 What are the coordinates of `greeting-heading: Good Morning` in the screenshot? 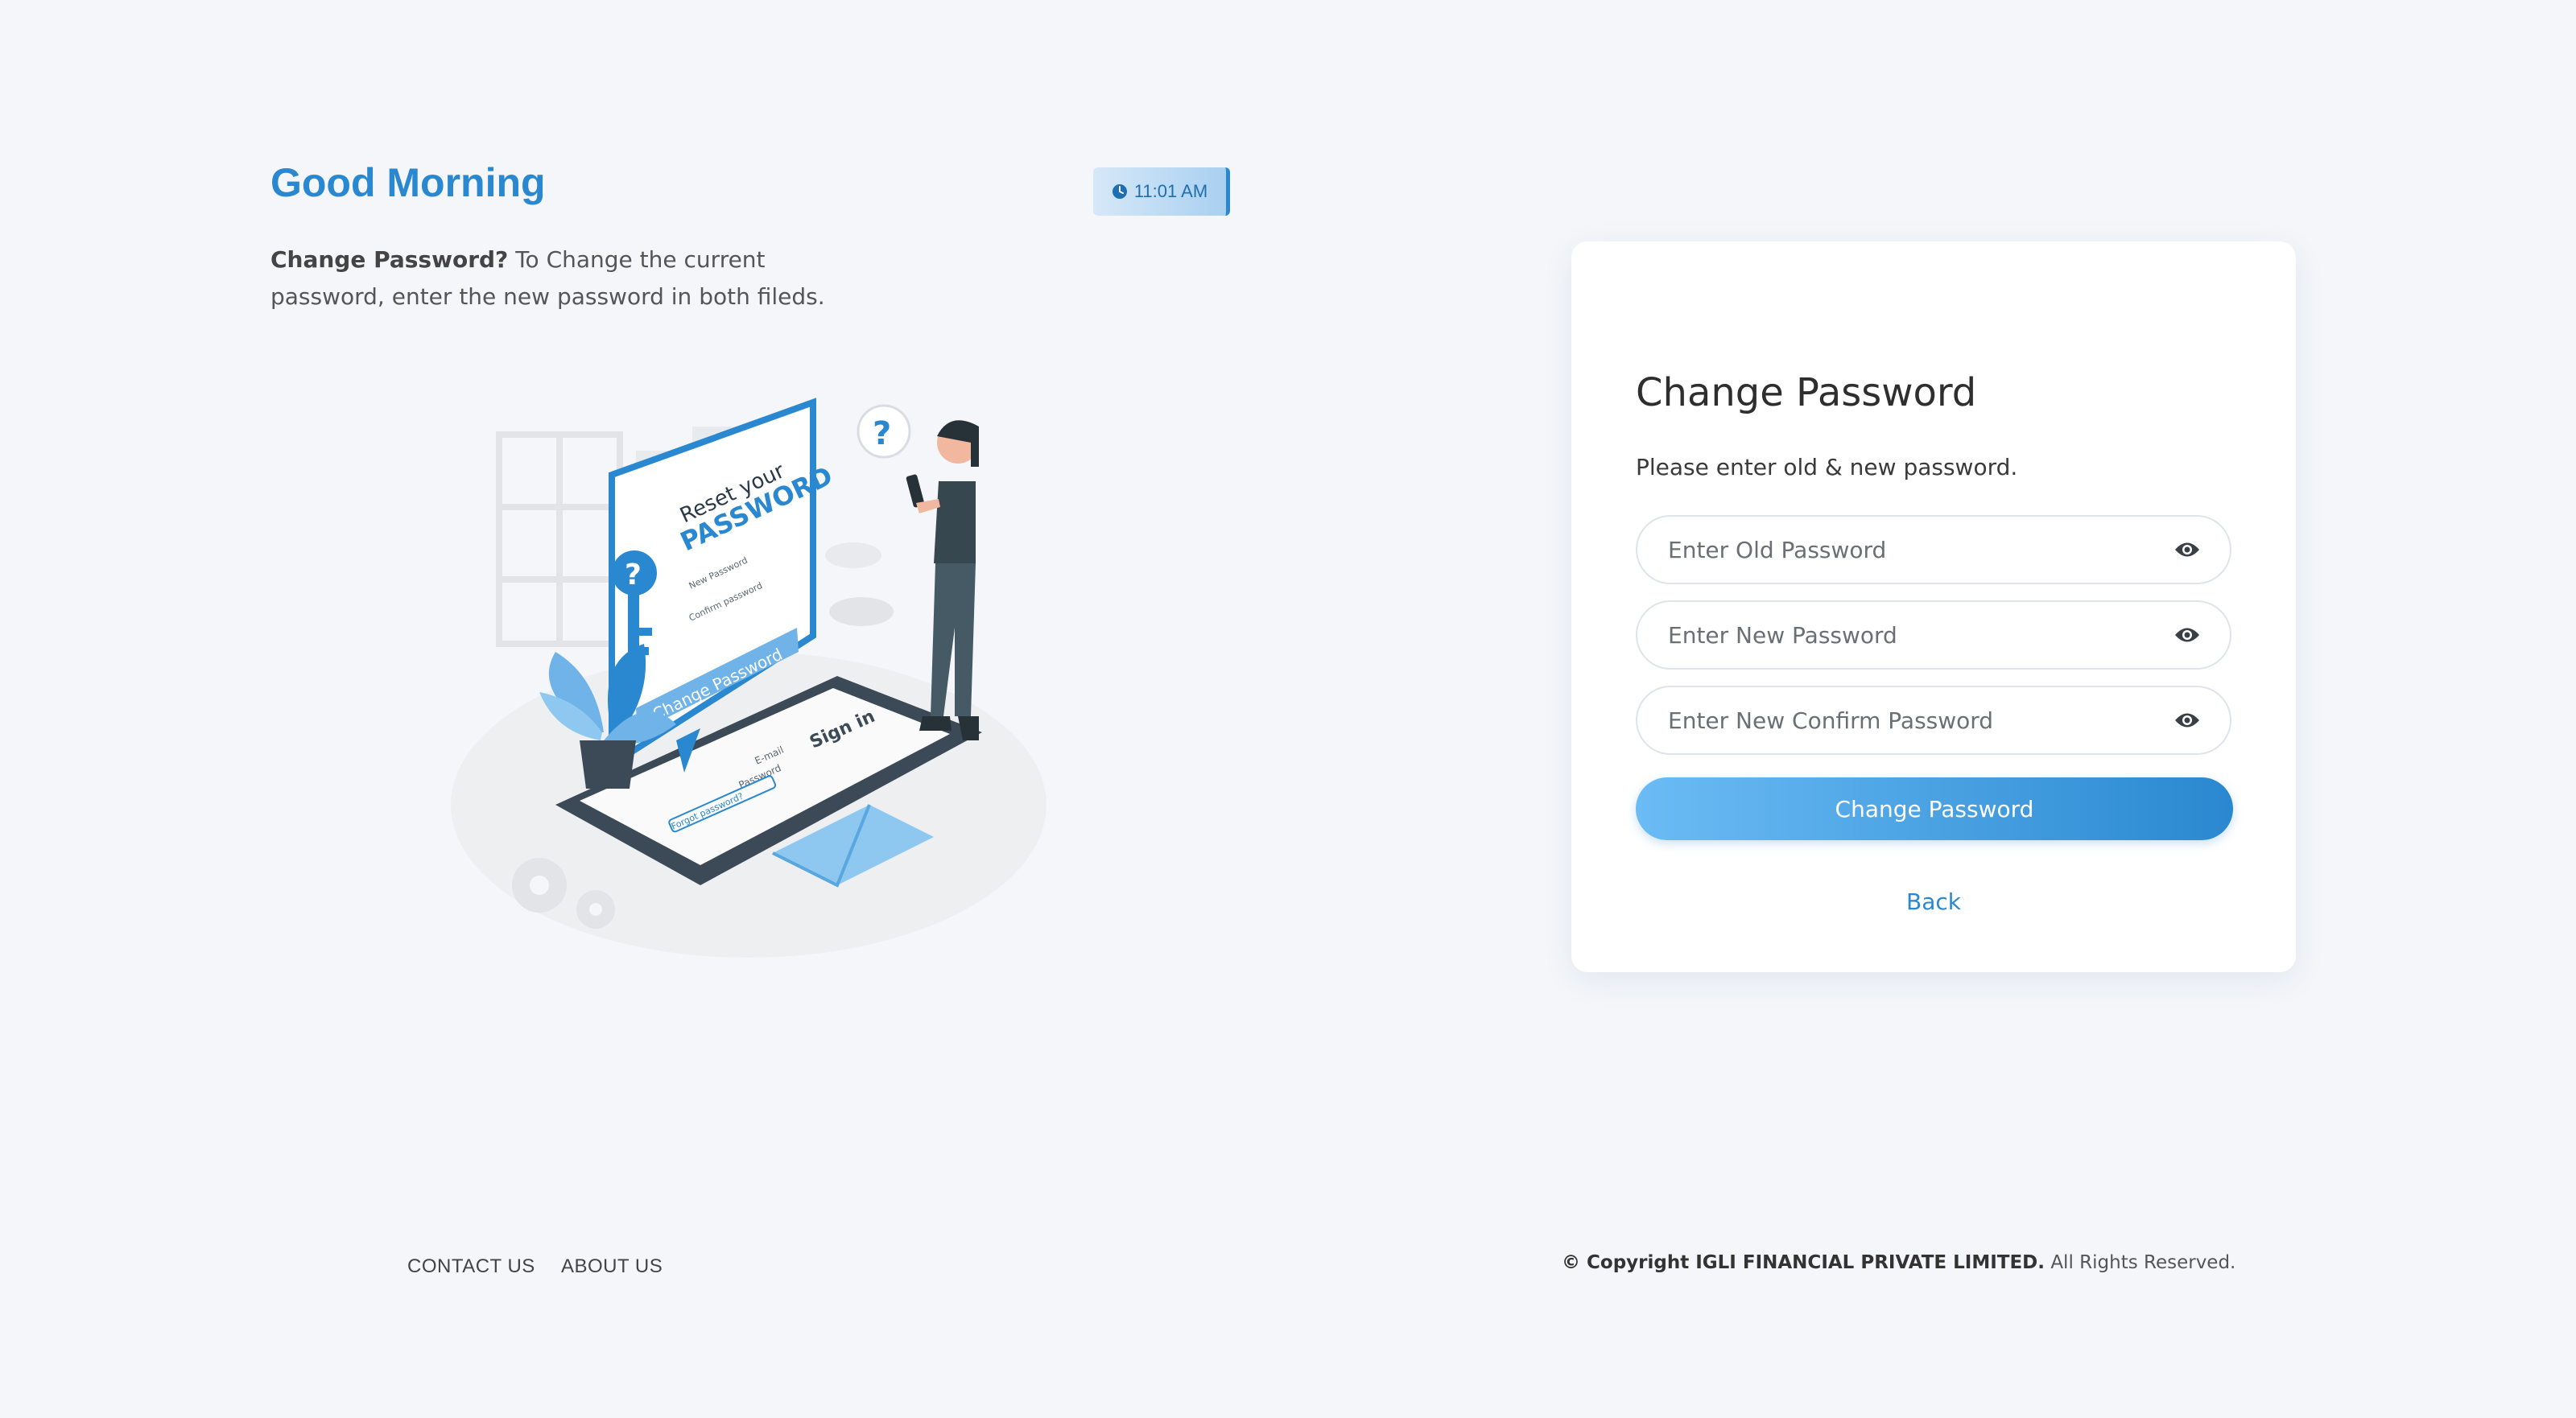 It's located at (408, 183).